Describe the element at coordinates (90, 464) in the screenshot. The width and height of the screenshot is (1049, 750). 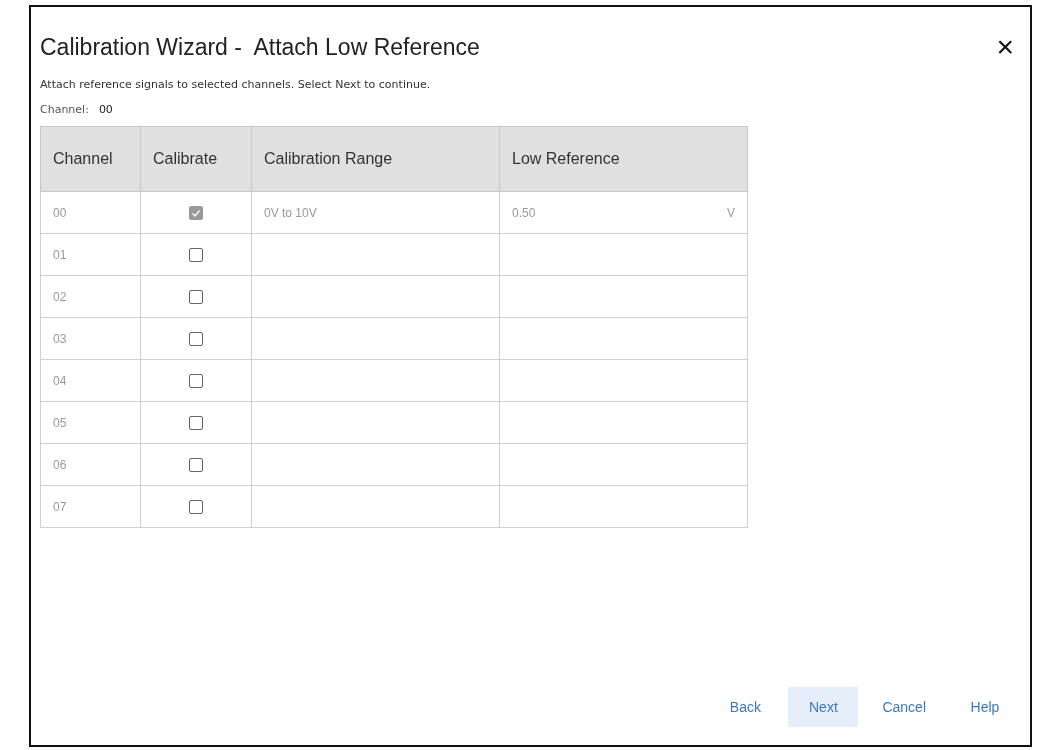
I see `channel-cell: 06` at that location.